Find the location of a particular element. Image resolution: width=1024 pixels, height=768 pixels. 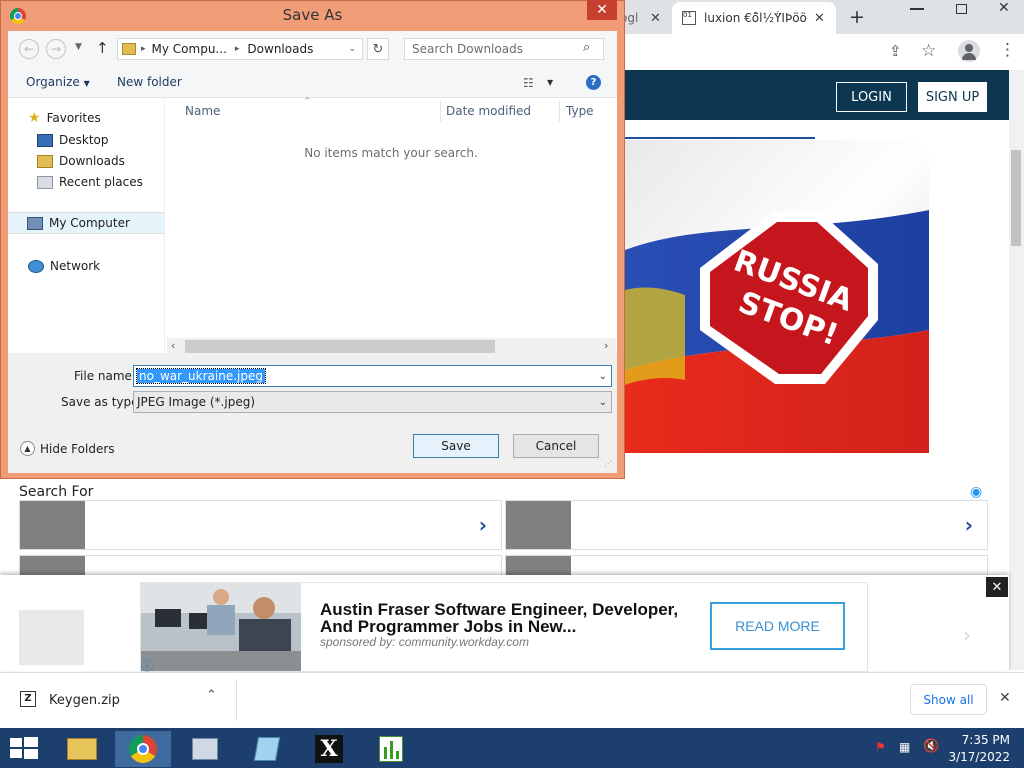

save-type-dropdown-icon: ⌄ is located at coordinates (603, 402).